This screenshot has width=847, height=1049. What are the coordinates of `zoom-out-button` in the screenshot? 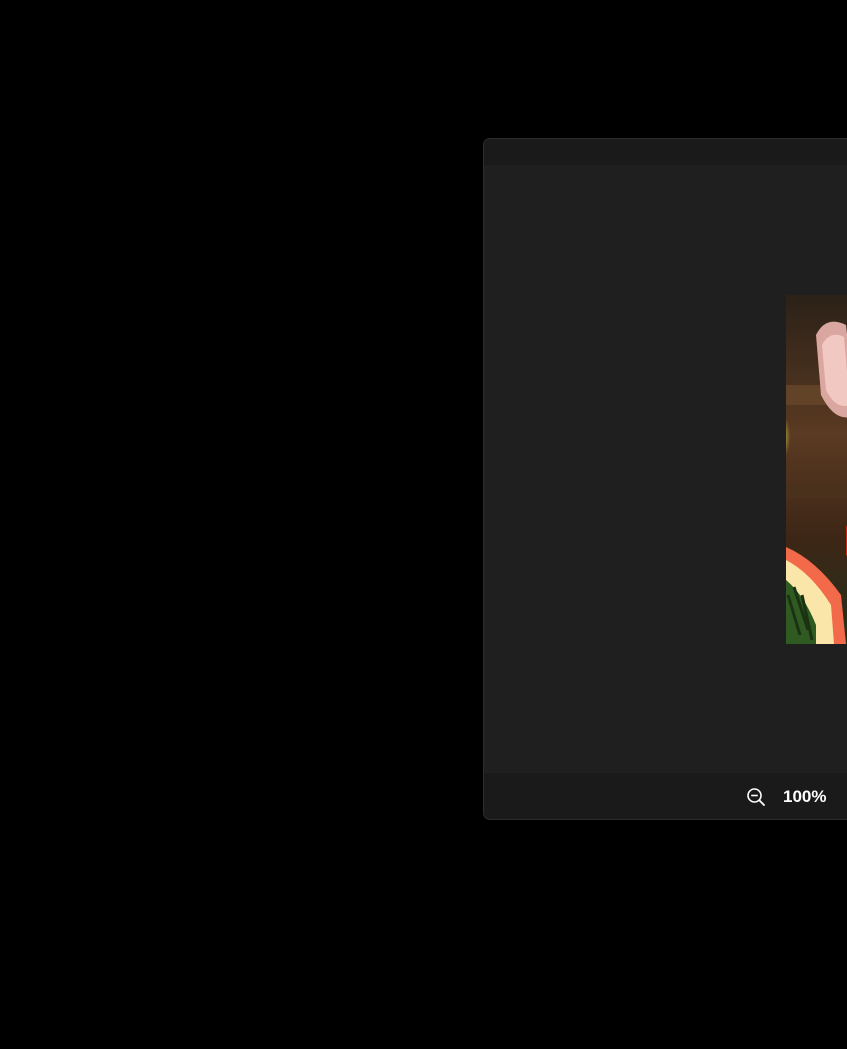 It's located at (756, 797).